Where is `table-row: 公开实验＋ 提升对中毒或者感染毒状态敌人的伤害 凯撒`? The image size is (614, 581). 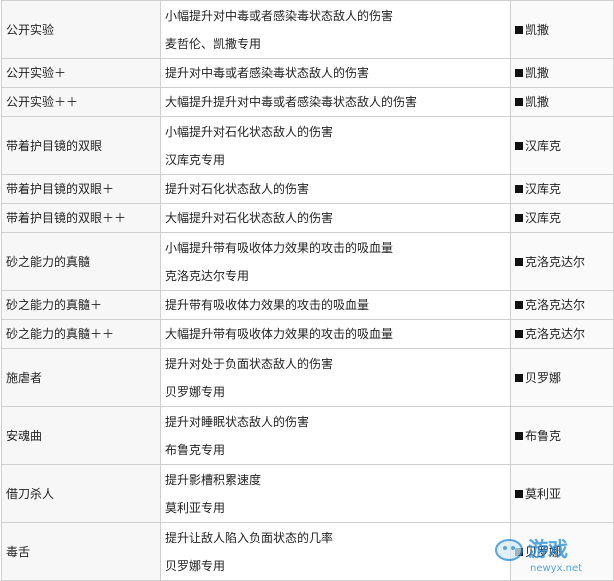 table-row: 公开实验＋ 提升对中毒或者感染毒状态敌人的伤害 凯撒 is located at coordinates (307, 73).